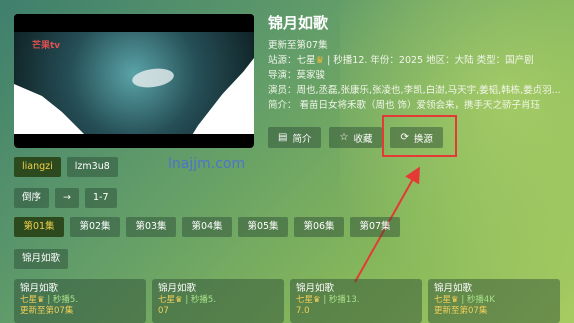 The height and width of the screenshot is (323, 574). Describe the element at coordinates (134, 23) in the screenshot. I see `poster-letterbox-top` at that location.